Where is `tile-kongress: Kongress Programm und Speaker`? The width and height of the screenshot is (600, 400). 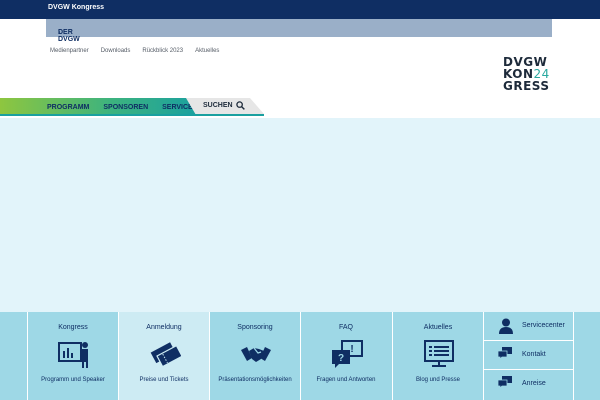
tile-kongress: Kongress Programm und Speaker is located at coordinates (72, 356).